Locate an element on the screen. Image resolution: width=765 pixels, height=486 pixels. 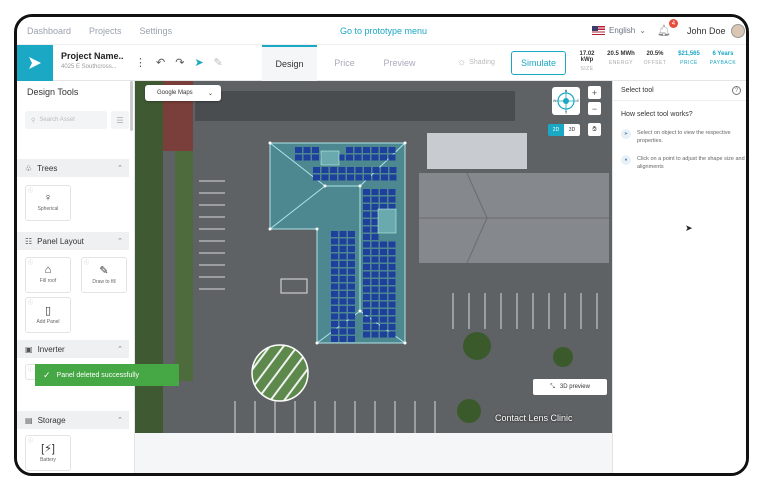
tool-battery: ⓘ [⚡] Battery is located at coordinates (48, 453).